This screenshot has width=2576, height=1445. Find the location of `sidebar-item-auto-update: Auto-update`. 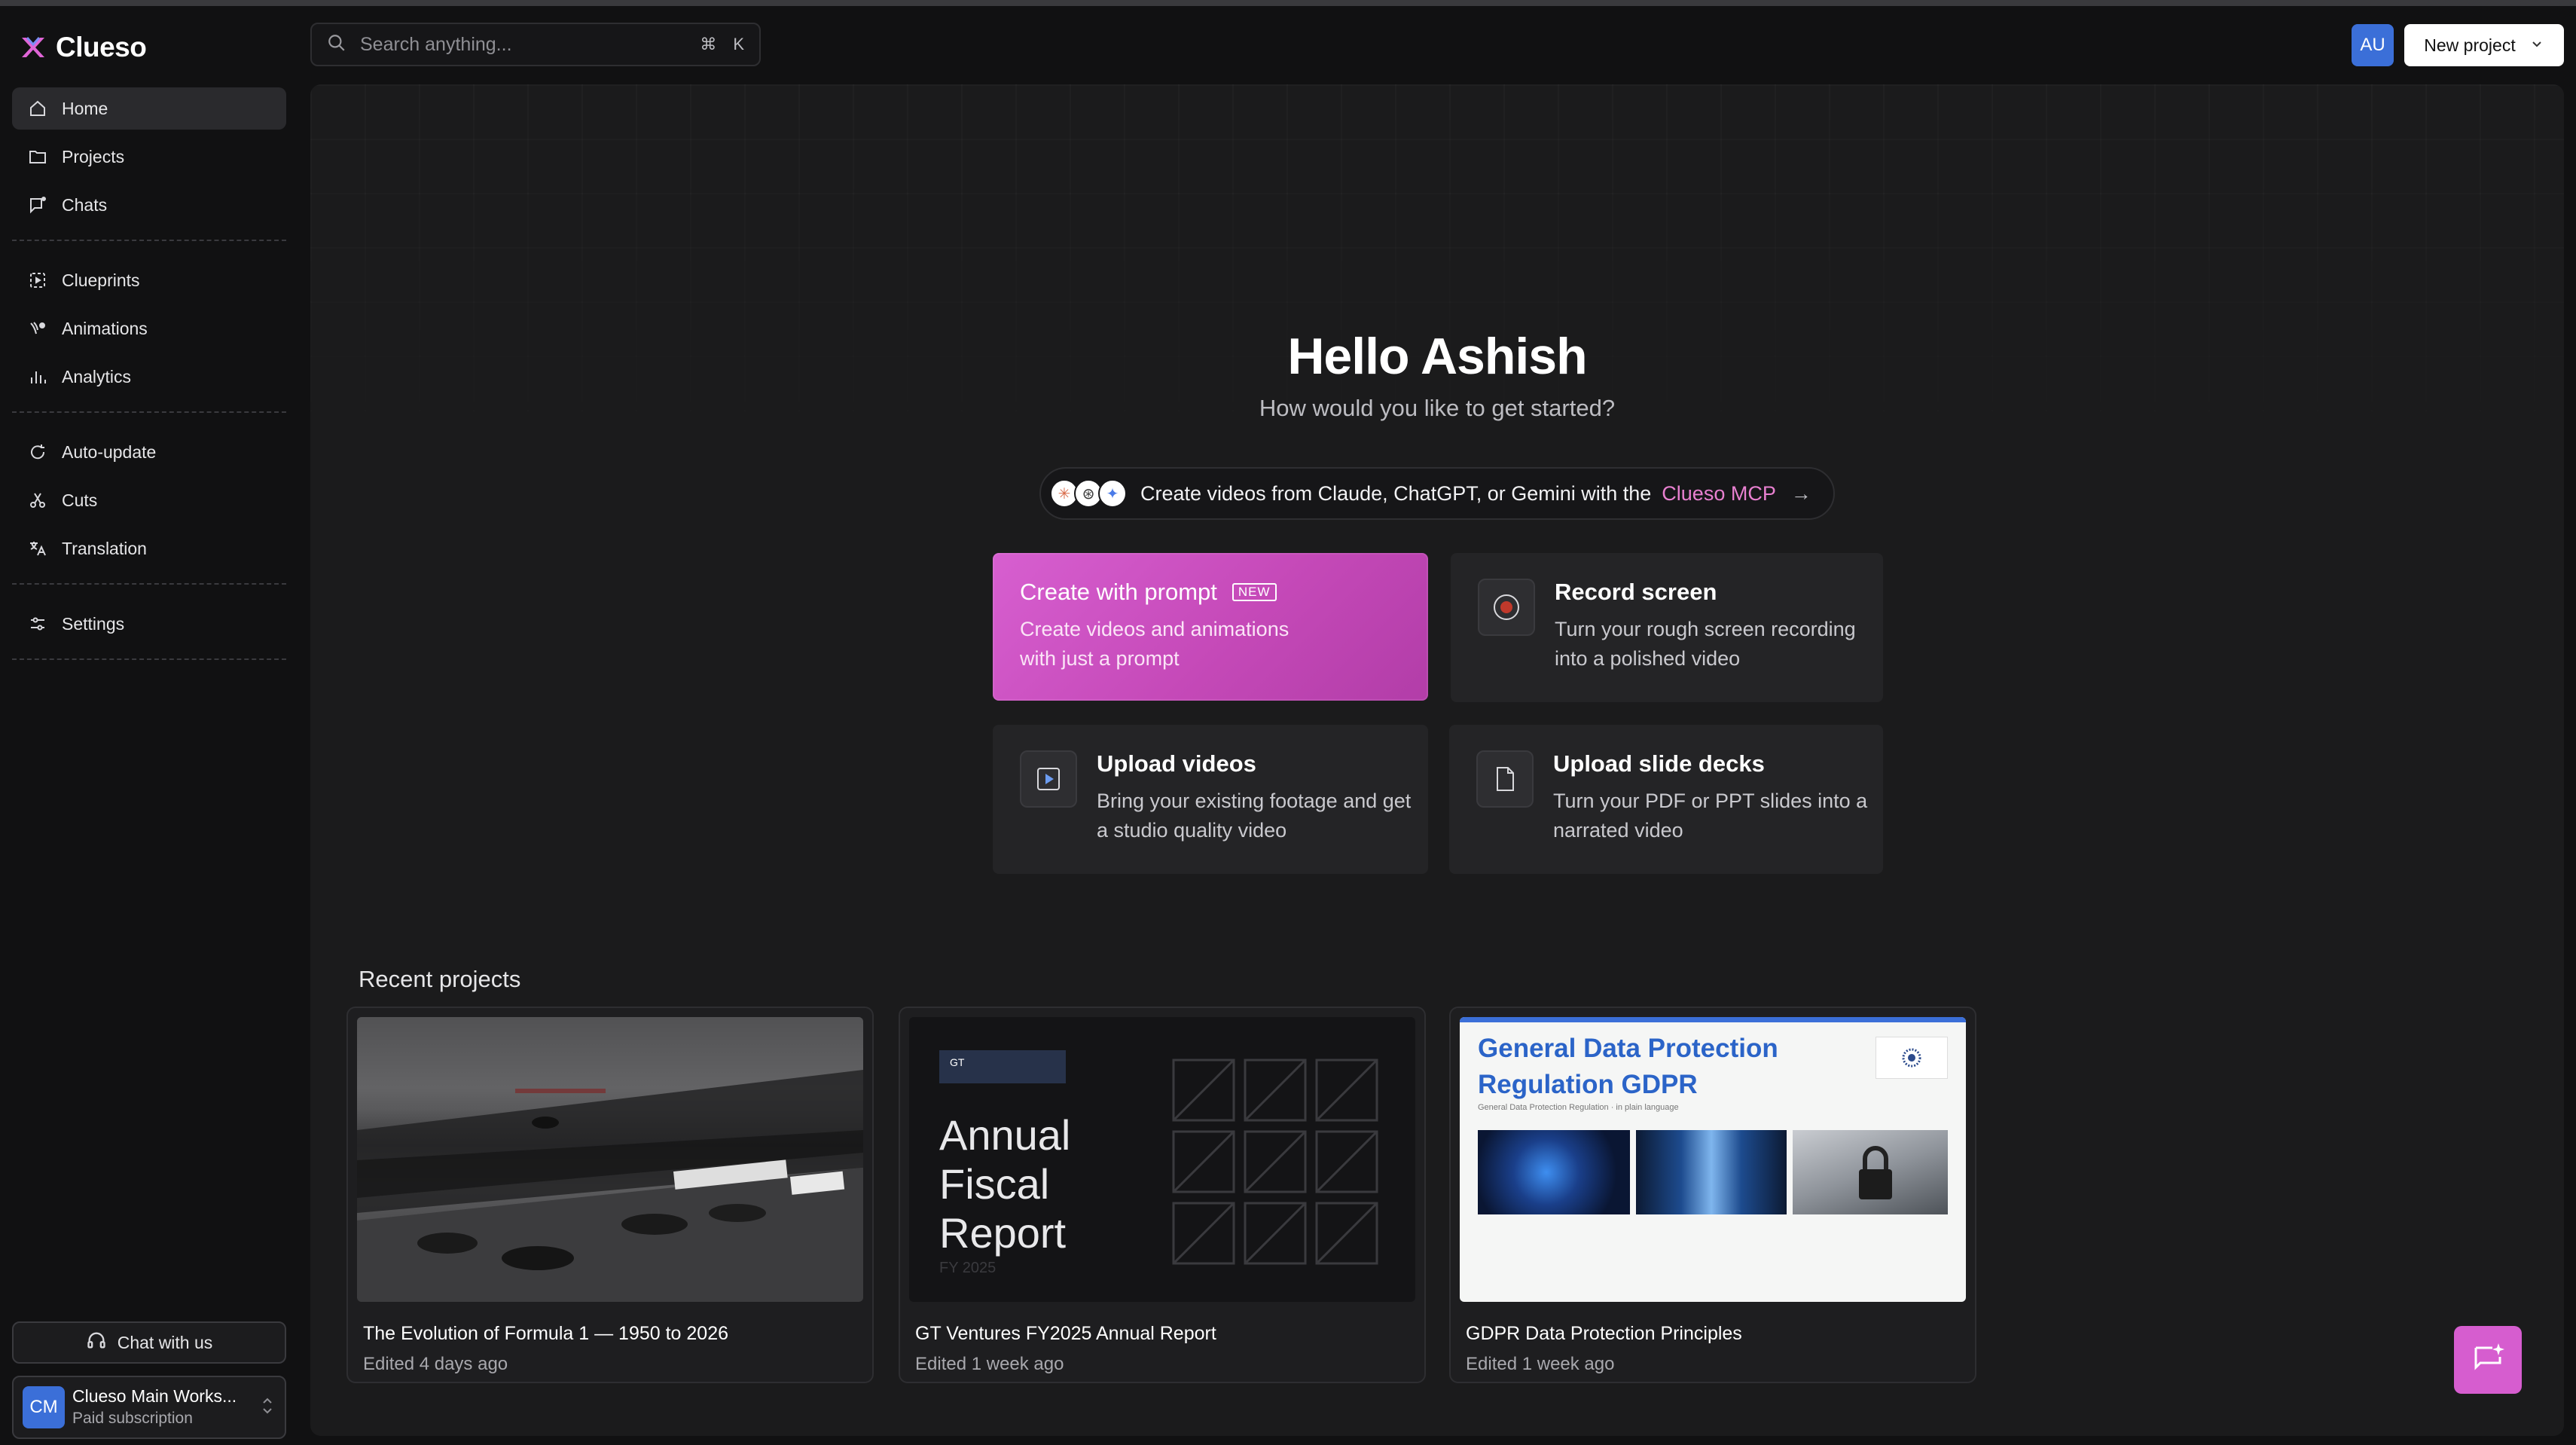

sidebar-item-auto-update: Auto-update is located at coordinates (149, 452).